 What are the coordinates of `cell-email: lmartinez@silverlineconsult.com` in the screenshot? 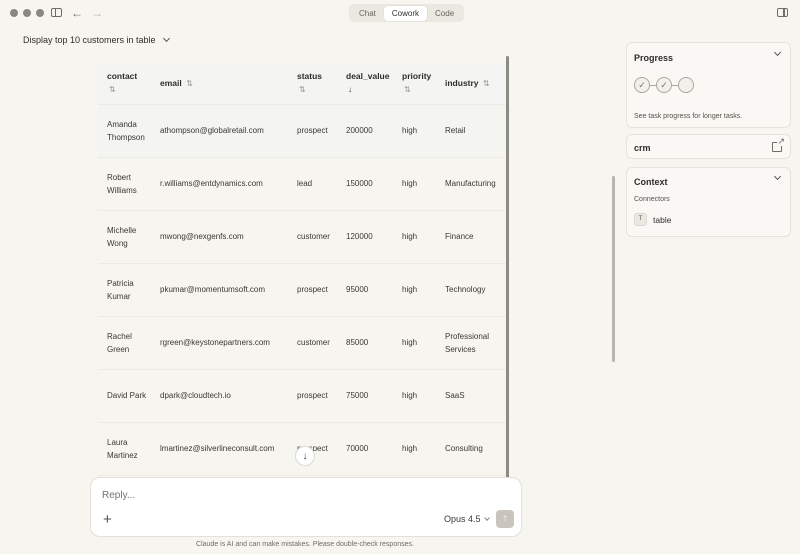 It's located at (219, 448).